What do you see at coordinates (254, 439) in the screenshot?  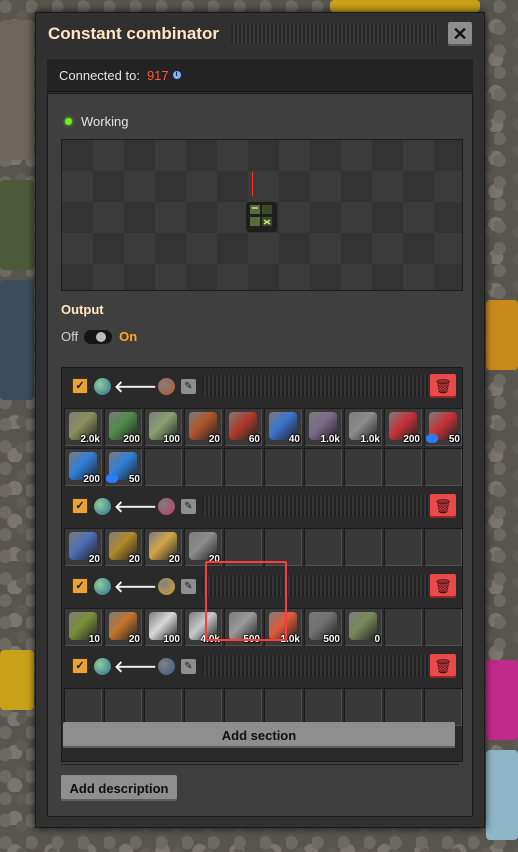 I see `signal-count: 60` at bounding box center [254, 439].